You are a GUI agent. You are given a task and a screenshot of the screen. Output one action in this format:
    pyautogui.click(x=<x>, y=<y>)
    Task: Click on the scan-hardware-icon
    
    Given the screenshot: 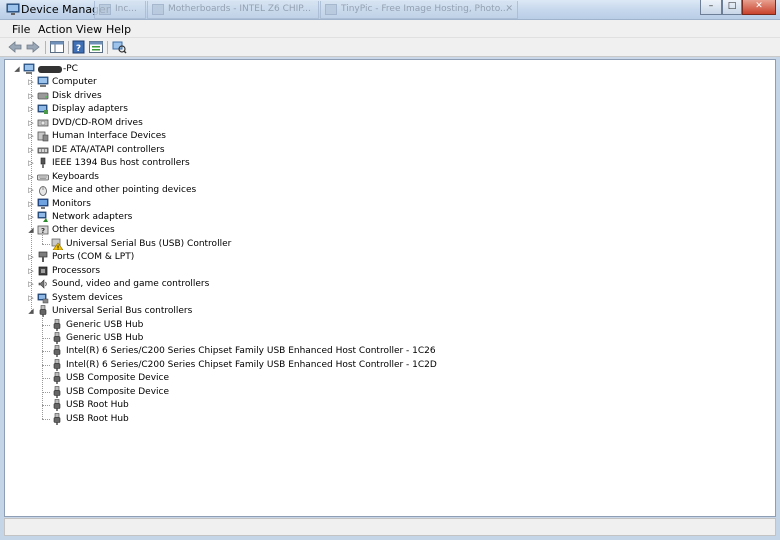 What is the action you would take?
    pyautogui.click(x=119, y=47)
    